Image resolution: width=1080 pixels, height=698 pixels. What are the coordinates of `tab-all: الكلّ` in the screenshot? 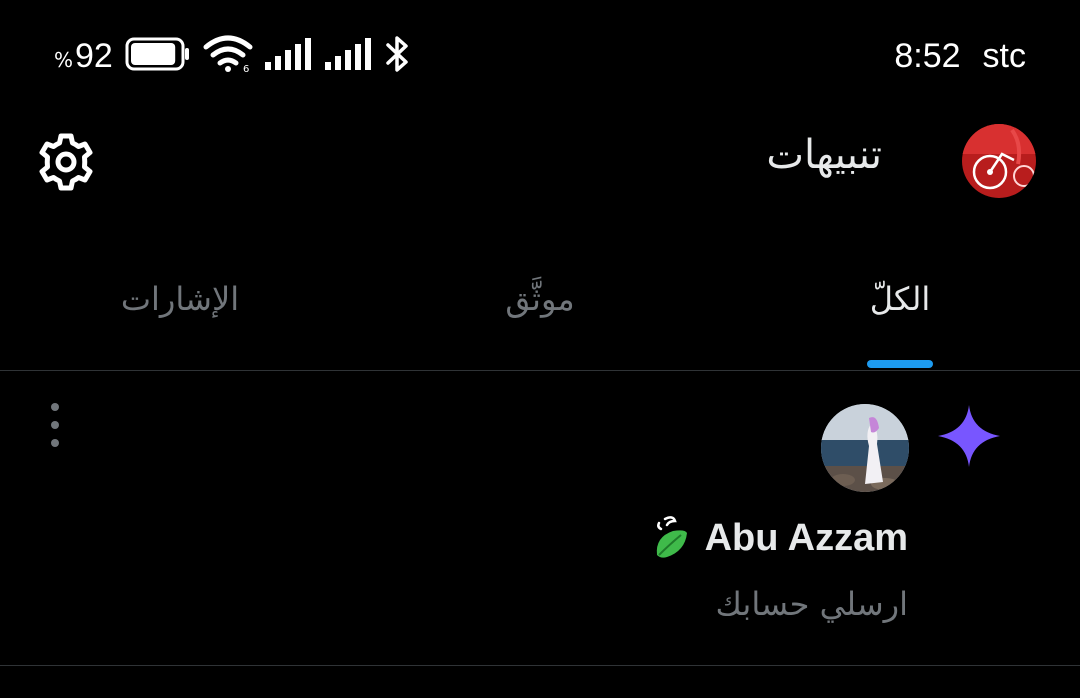 It's located at (900, 305).